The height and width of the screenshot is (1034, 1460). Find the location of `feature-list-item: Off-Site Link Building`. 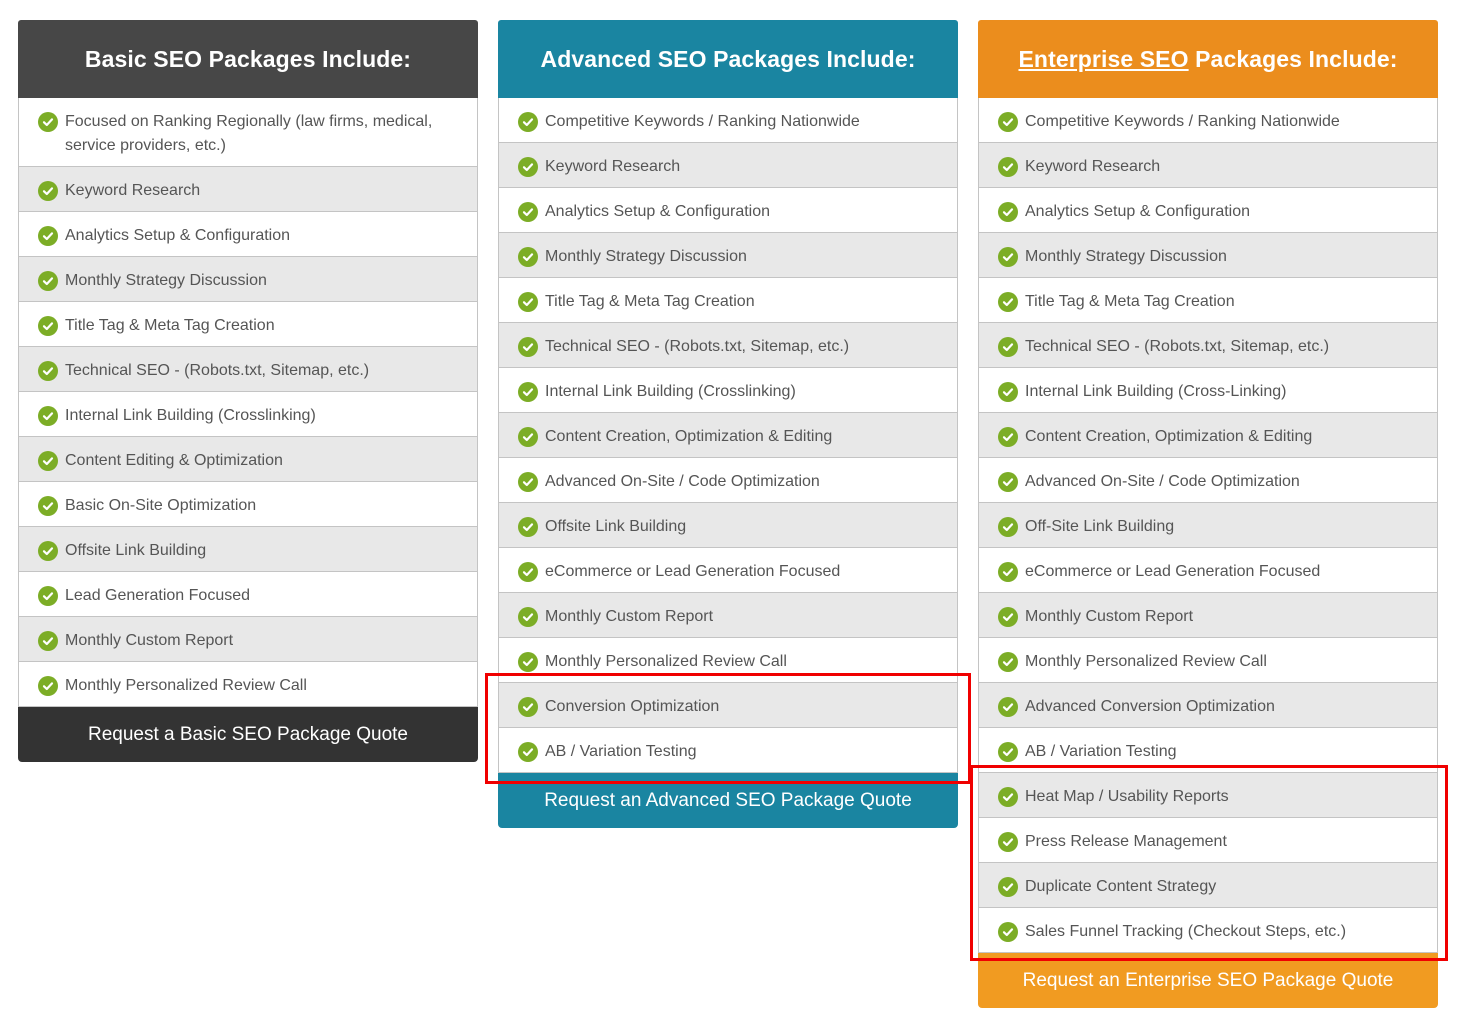

feature-list-item: Off-Site Link Building is located at coordinates (1208, 525).